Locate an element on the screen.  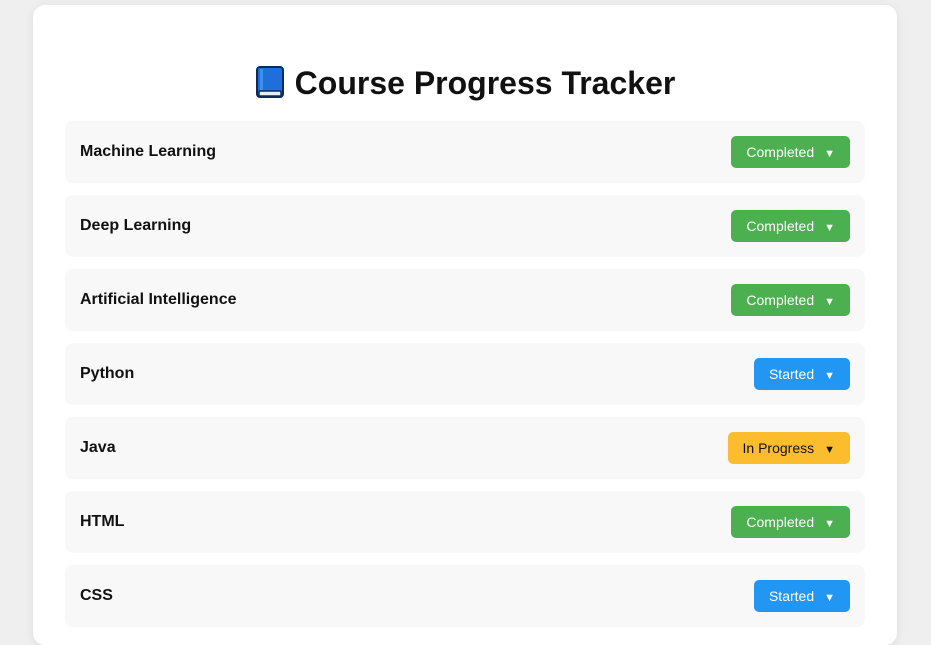
course-row: Machine Learning Completed ▼ is located at coordinates (465, 152).